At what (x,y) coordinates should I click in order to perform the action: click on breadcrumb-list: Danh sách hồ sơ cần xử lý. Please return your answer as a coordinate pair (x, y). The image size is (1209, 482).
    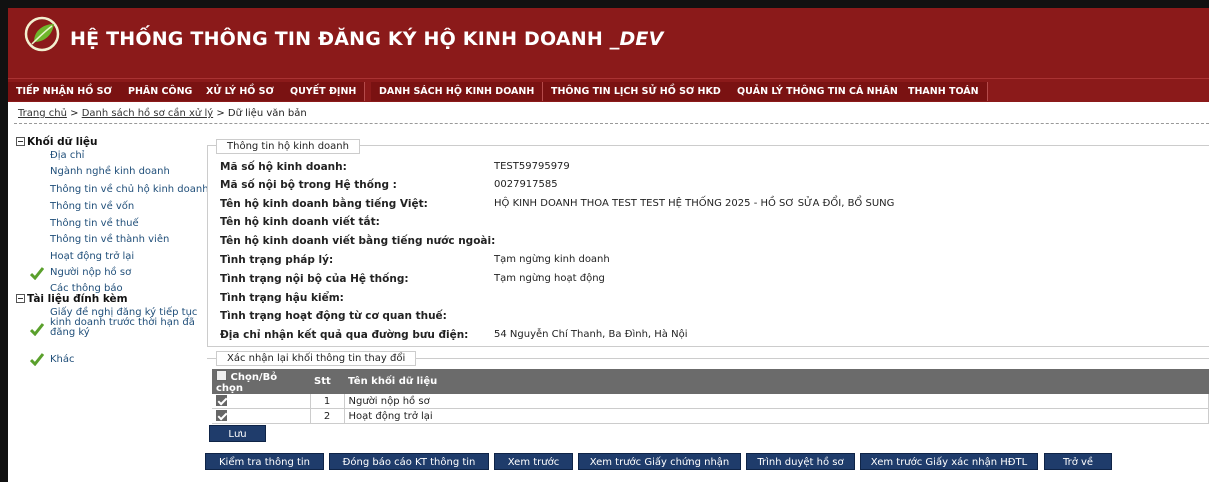
    Looking at the image, I should click on (147, 113).